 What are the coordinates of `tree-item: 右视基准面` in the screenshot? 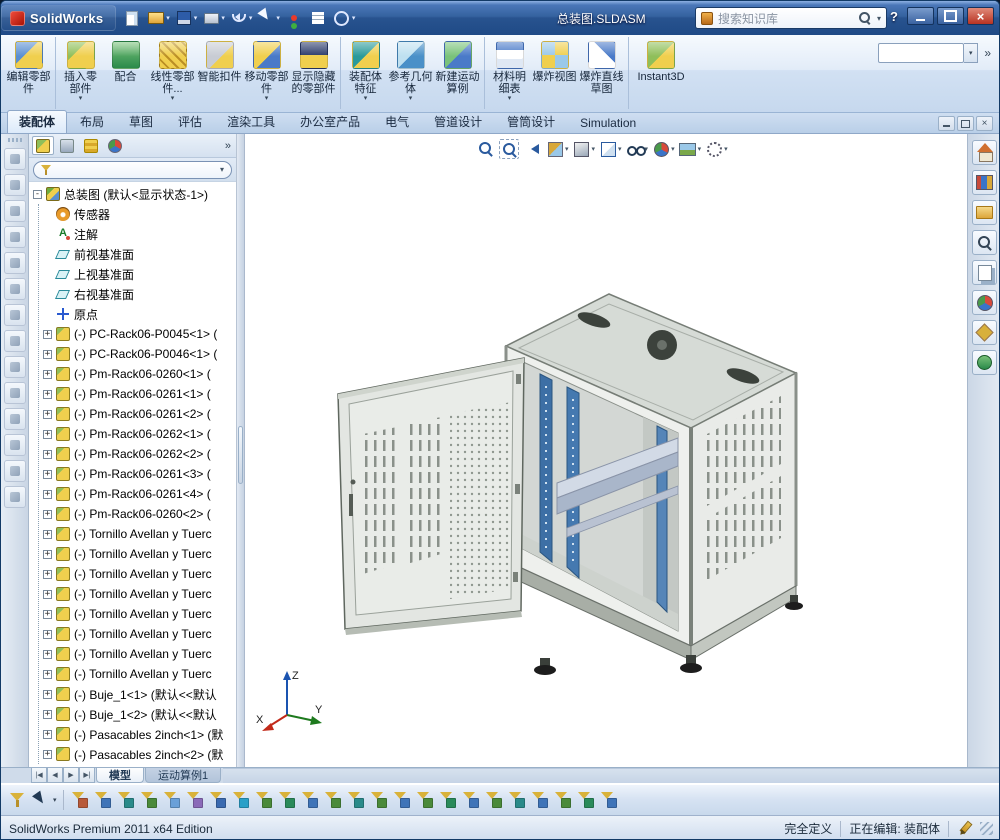 It's located at (137, 294).